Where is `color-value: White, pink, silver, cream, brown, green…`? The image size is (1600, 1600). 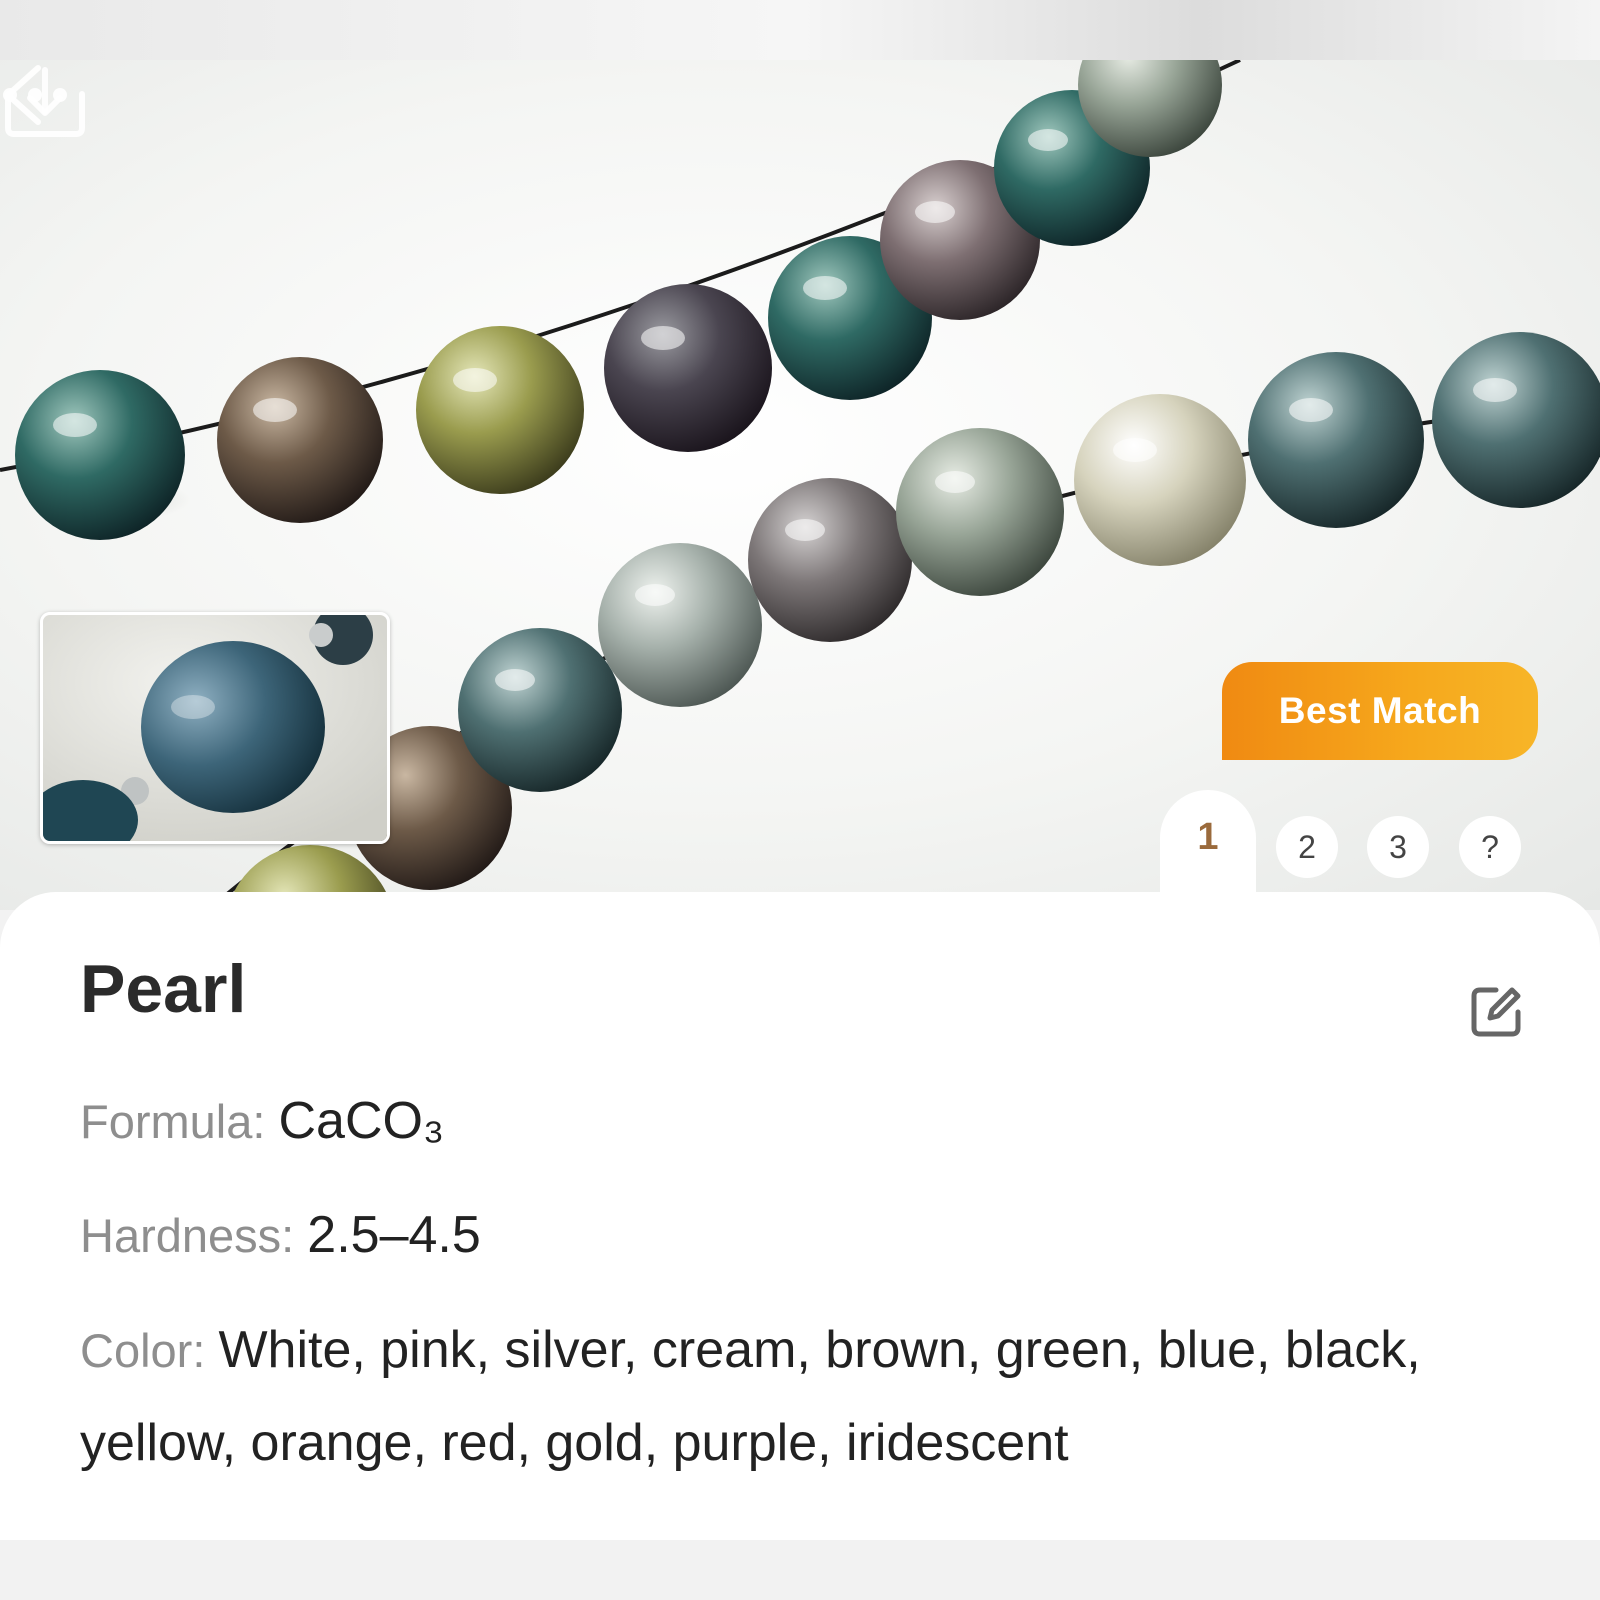
color-value: White, pink, silver, cream, brown, green… is located at coordinates (750, 1396).